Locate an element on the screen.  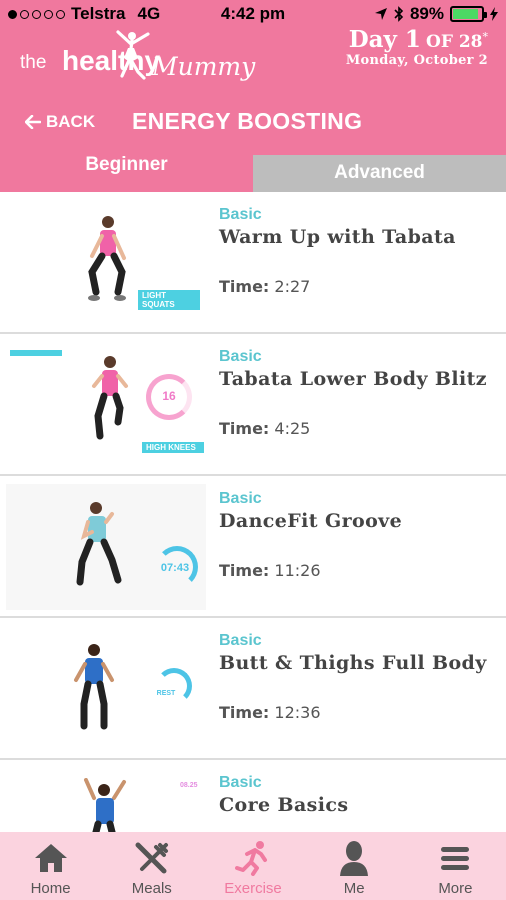
thumb-counter: 07:43 is located at coordinates (175, 568).